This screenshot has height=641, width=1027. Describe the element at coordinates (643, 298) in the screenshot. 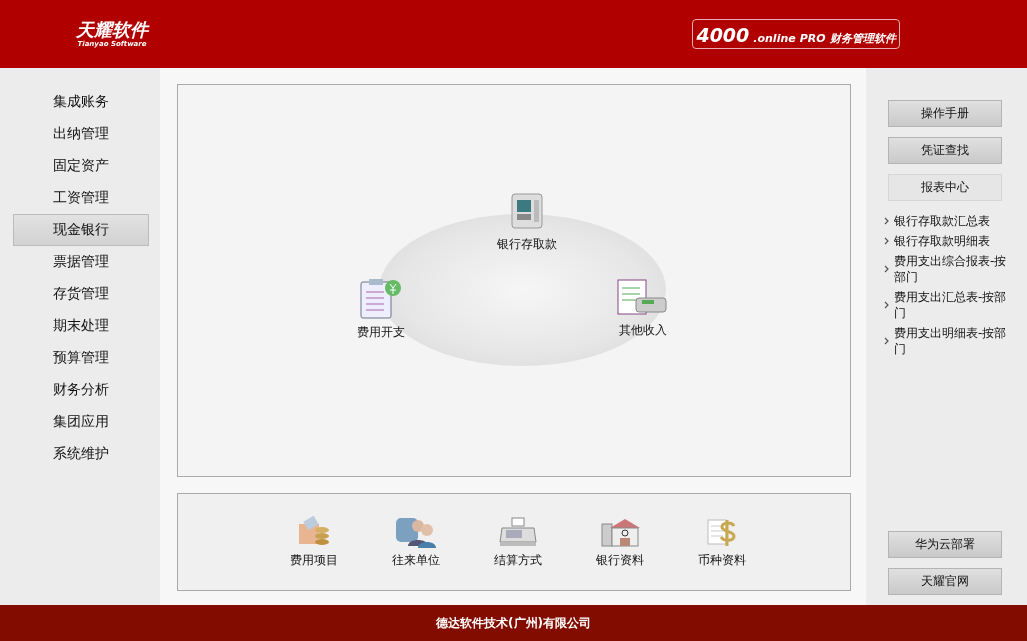

I see `receipt-card-reader-icon` at that location.